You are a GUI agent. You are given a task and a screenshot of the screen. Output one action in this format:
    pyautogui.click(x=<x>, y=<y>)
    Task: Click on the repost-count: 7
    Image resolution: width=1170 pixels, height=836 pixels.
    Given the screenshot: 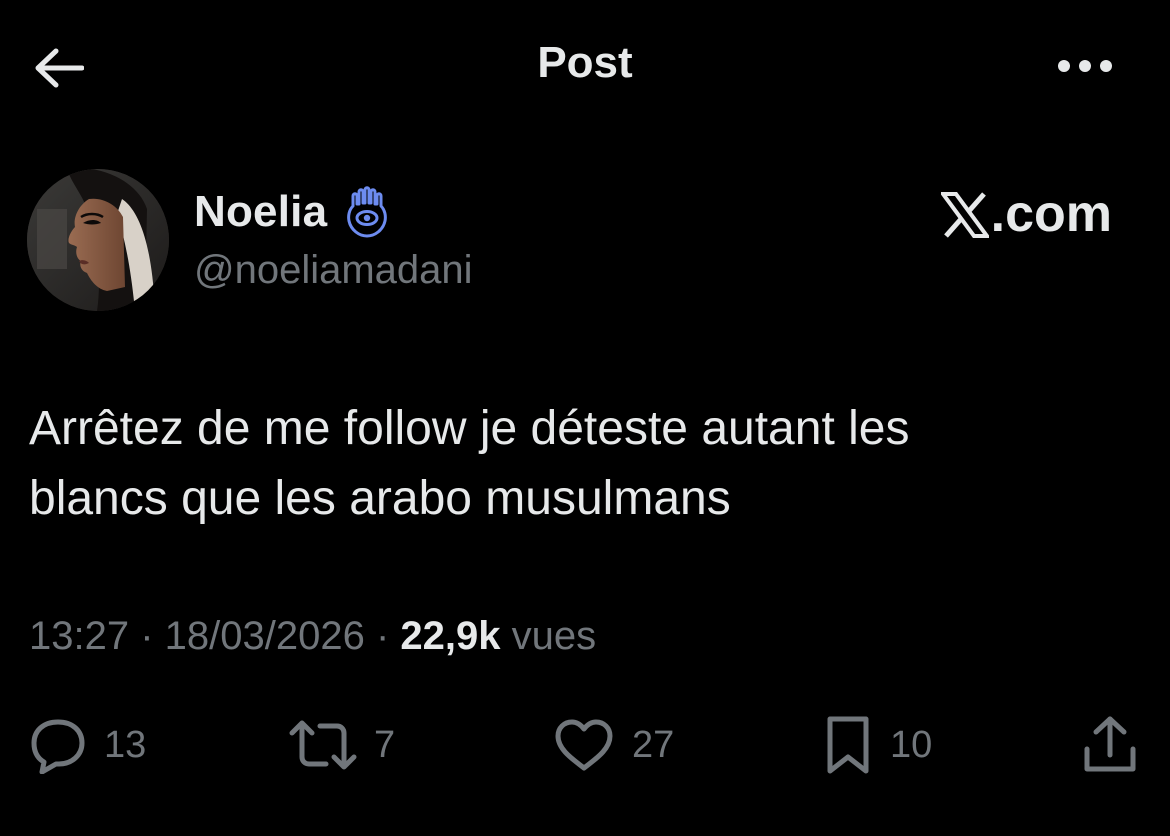 What is the action you would take?
    pyautogui.click(x=385, y=744)
    